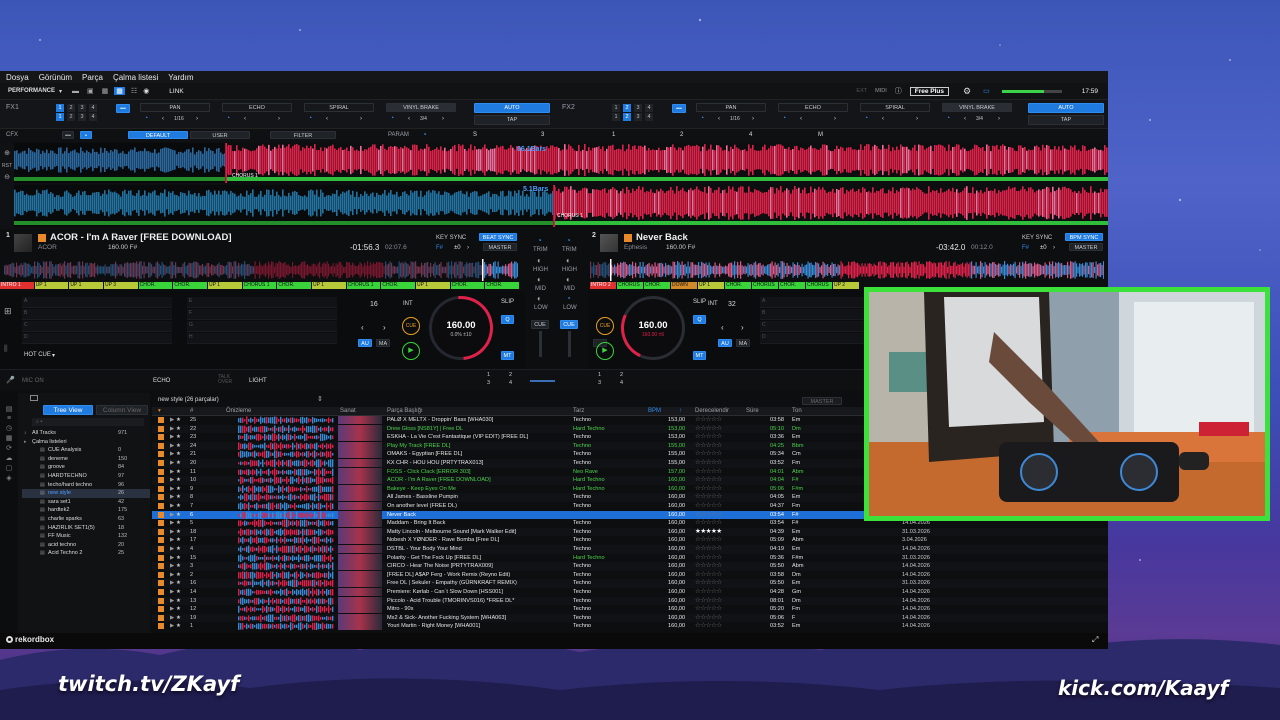 The image size is (1280, 720). Describe the element at coordinates (348, 411) in the screenshot. I see `header-artwork: Sanat` at that location.